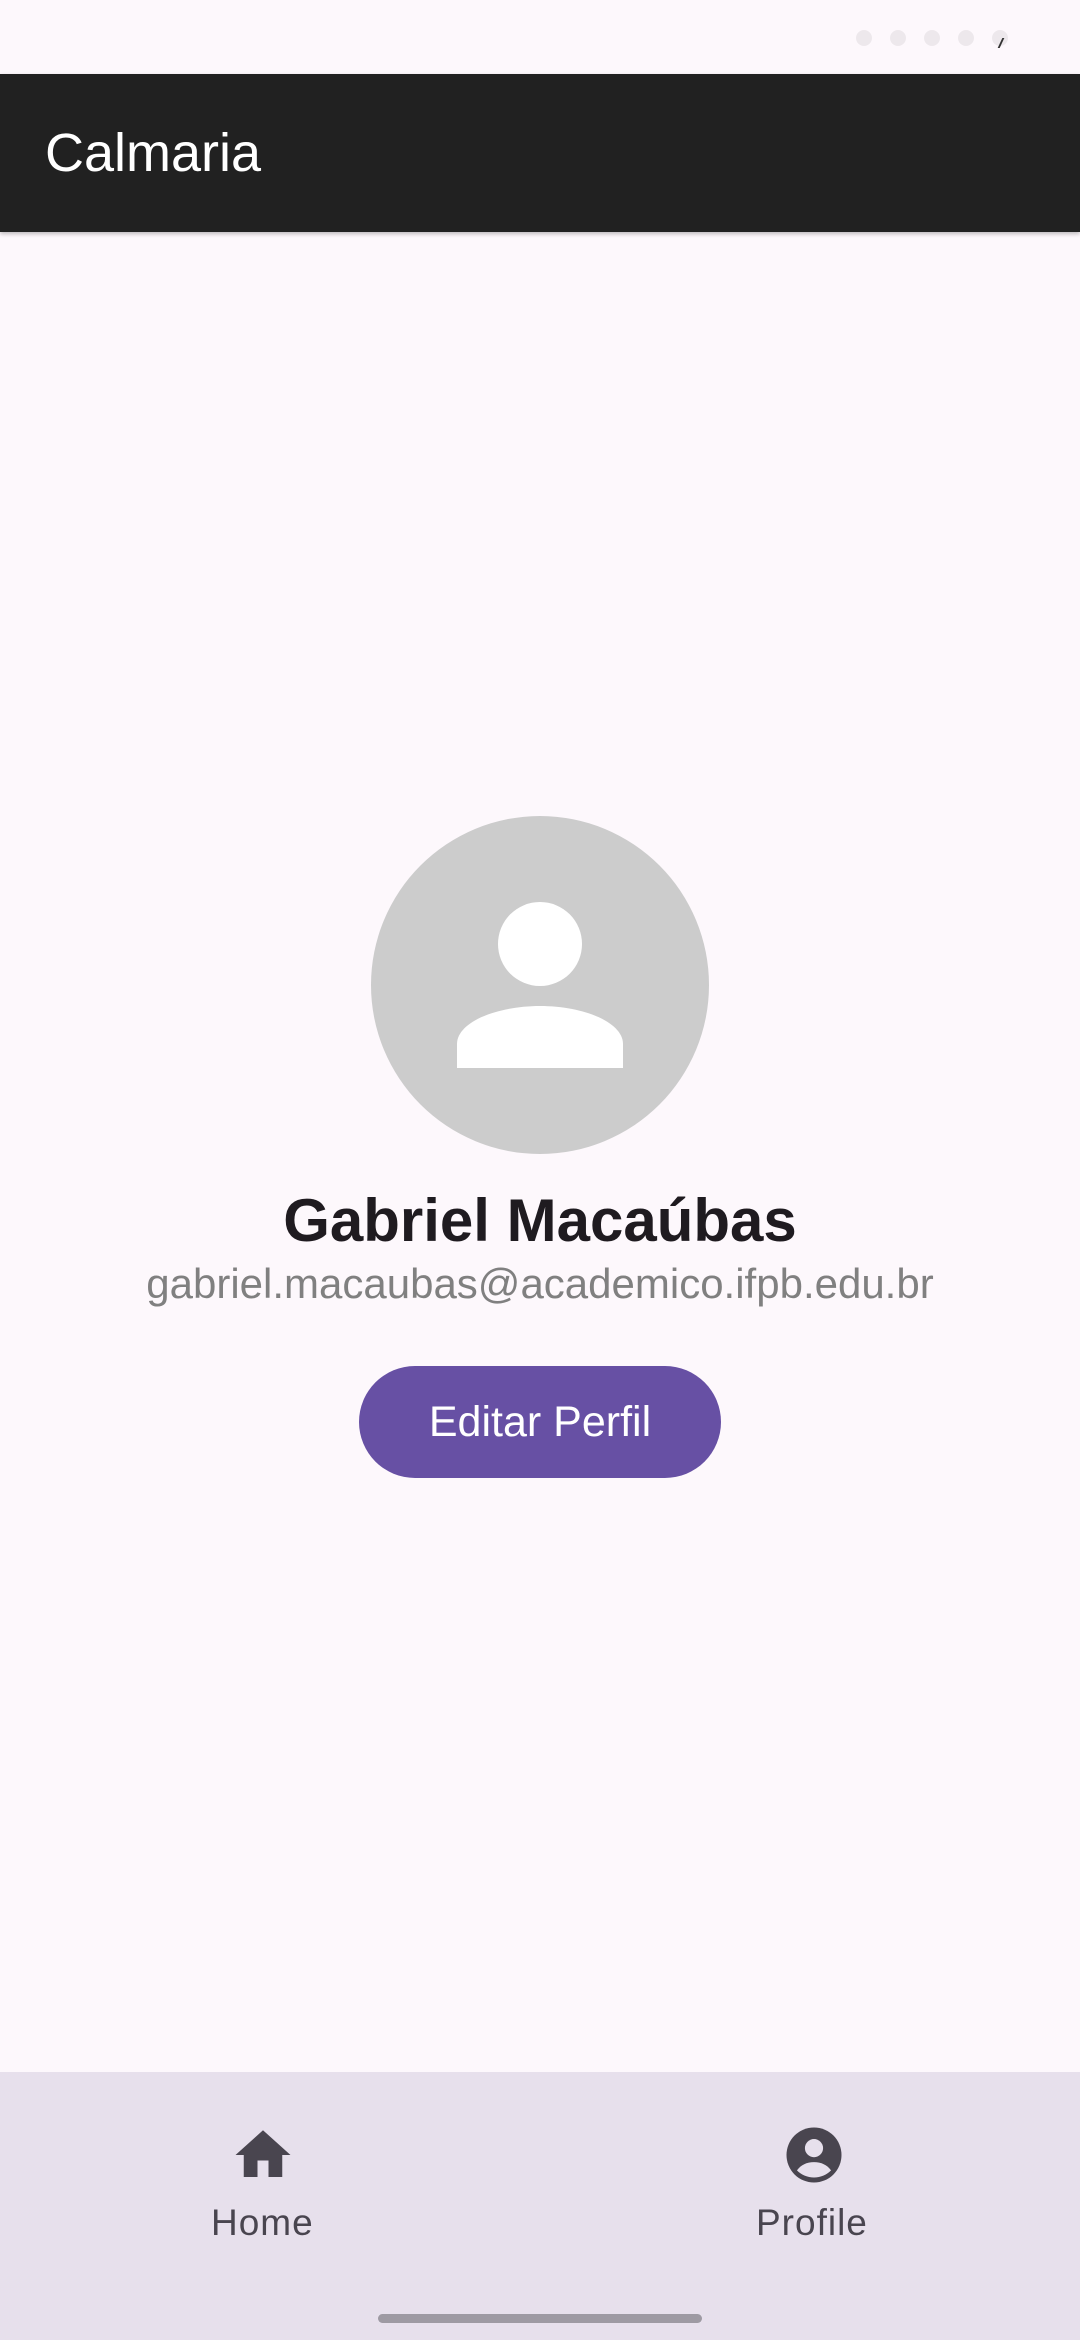 The image size is (1080, 2340). Describe the element at coordinates (814, 2155) in the screenshot. I see `account-circle-icon` at that location.